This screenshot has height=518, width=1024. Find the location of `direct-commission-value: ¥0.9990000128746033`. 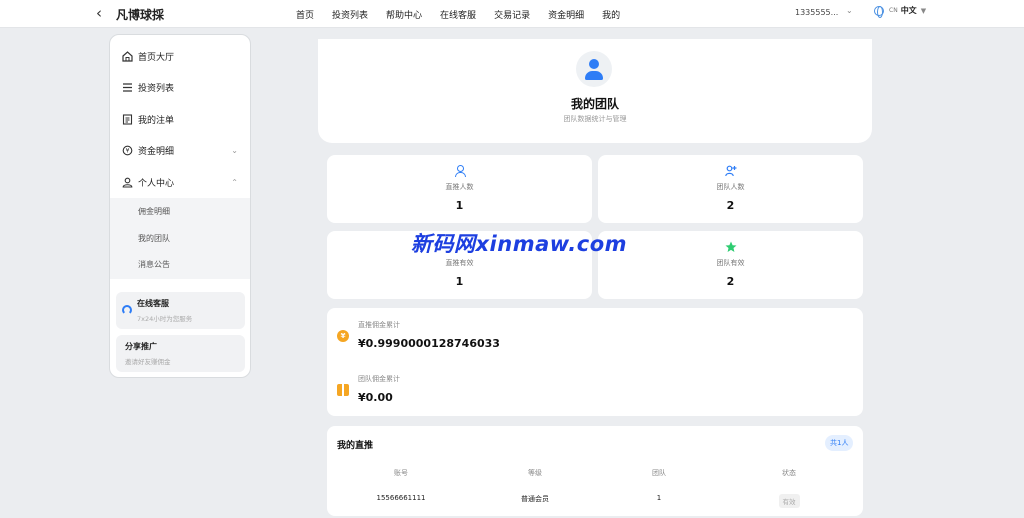

direct-commission-value: ¥0.9990000128746033 is located at coordinates (429, 343).